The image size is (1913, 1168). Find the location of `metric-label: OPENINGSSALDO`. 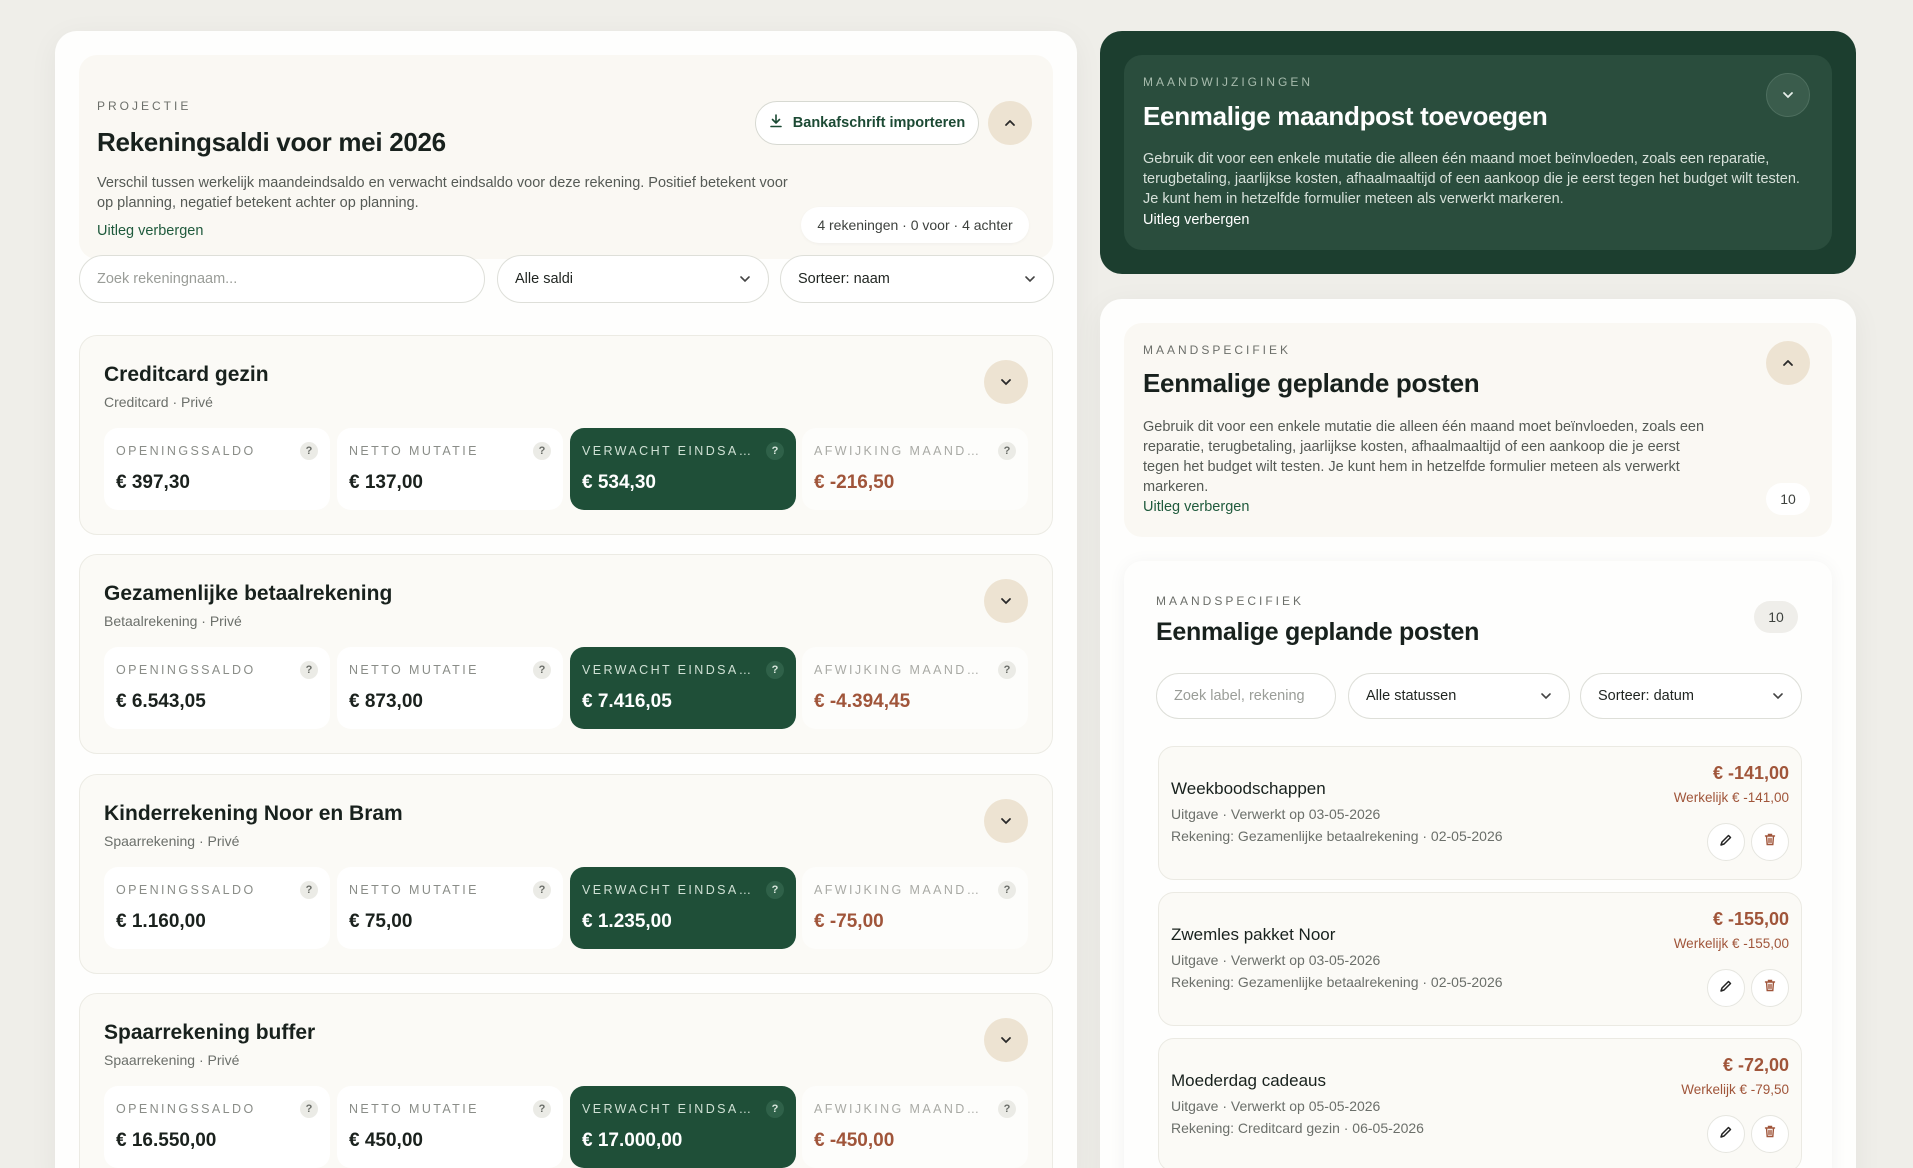

metric-label: OPENINGSSALDO is located at coordinates (186, 451).